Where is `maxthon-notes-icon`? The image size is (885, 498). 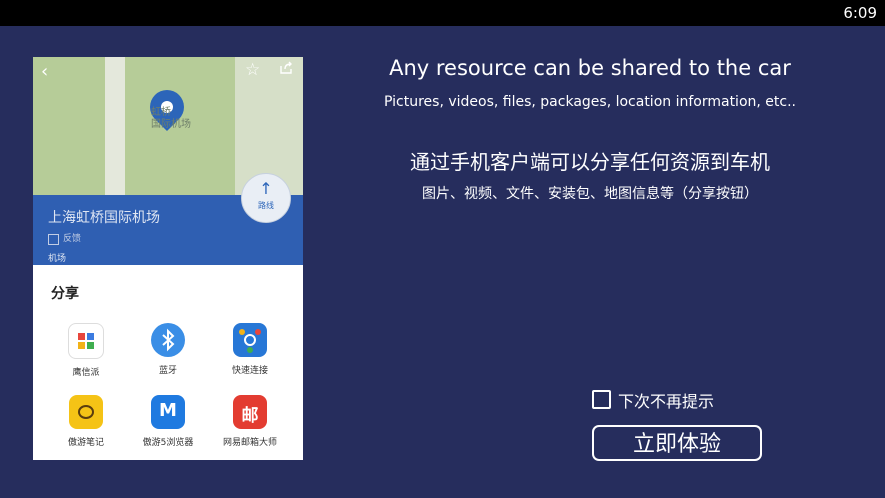 maxthon-notes-icon is located at coordinates (86, 412).